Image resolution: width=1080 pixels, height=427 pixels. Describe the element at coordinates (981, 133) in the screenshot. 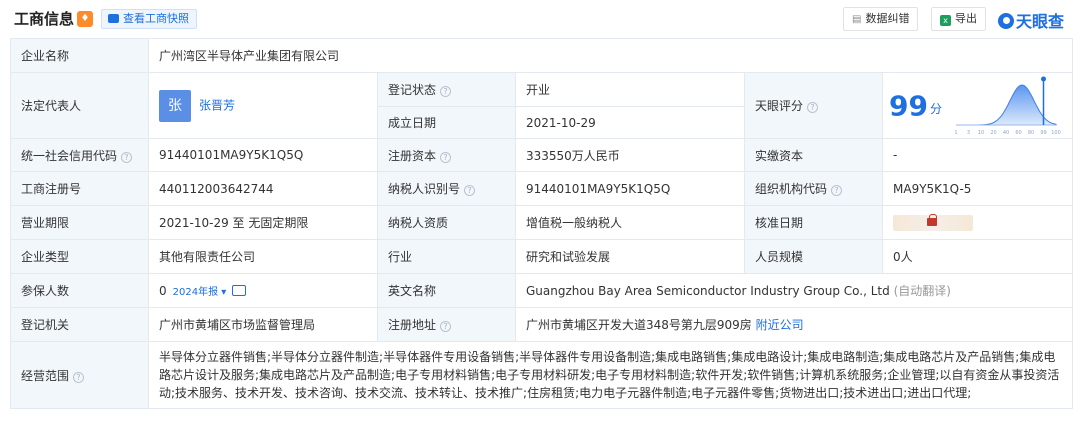

I see `score-tick-label: 10` at that location.